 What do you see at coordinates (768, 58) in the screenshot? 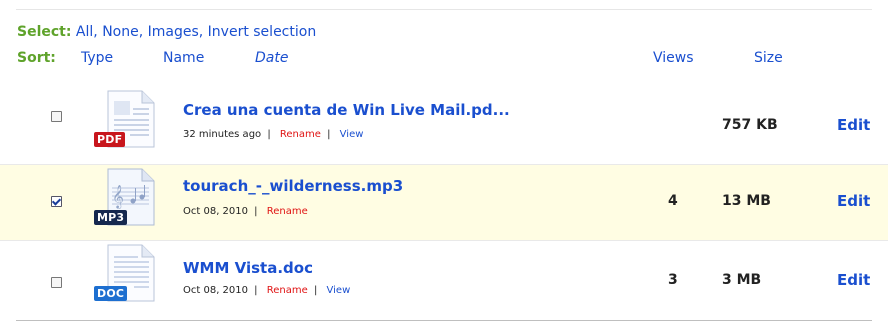
I see `sort-by-size-link: Size` at bounding box center [768, 58].